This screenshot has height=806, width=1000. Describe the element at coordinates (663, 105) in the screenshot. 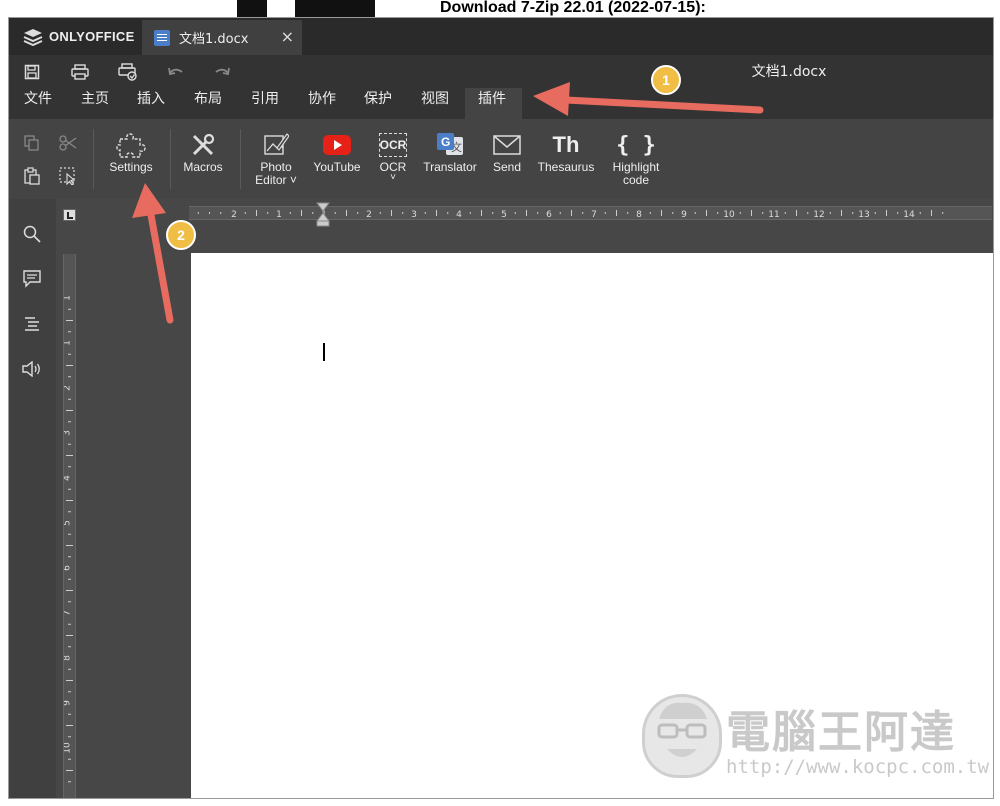

I see `arrow-to-plugins-tab` at that location.